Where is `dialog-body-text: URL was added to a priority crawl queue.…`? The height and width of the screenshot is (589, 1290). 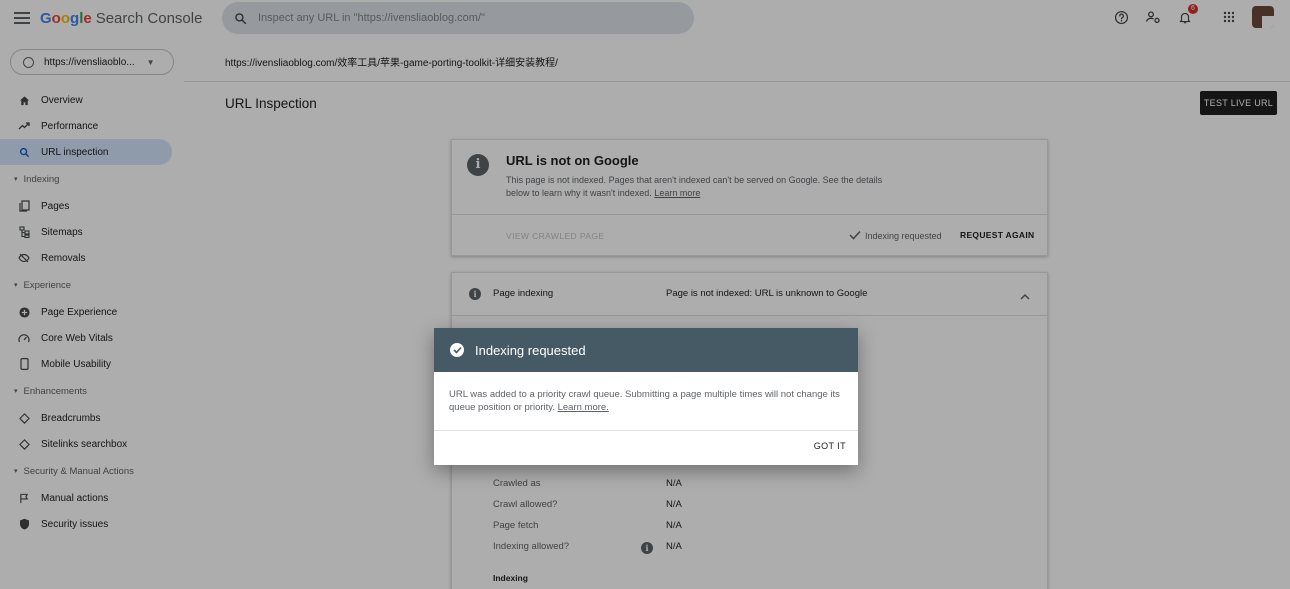 dialog-body-text: URL was added to a priority crawl queue.… is located at coordinates (644, 401).